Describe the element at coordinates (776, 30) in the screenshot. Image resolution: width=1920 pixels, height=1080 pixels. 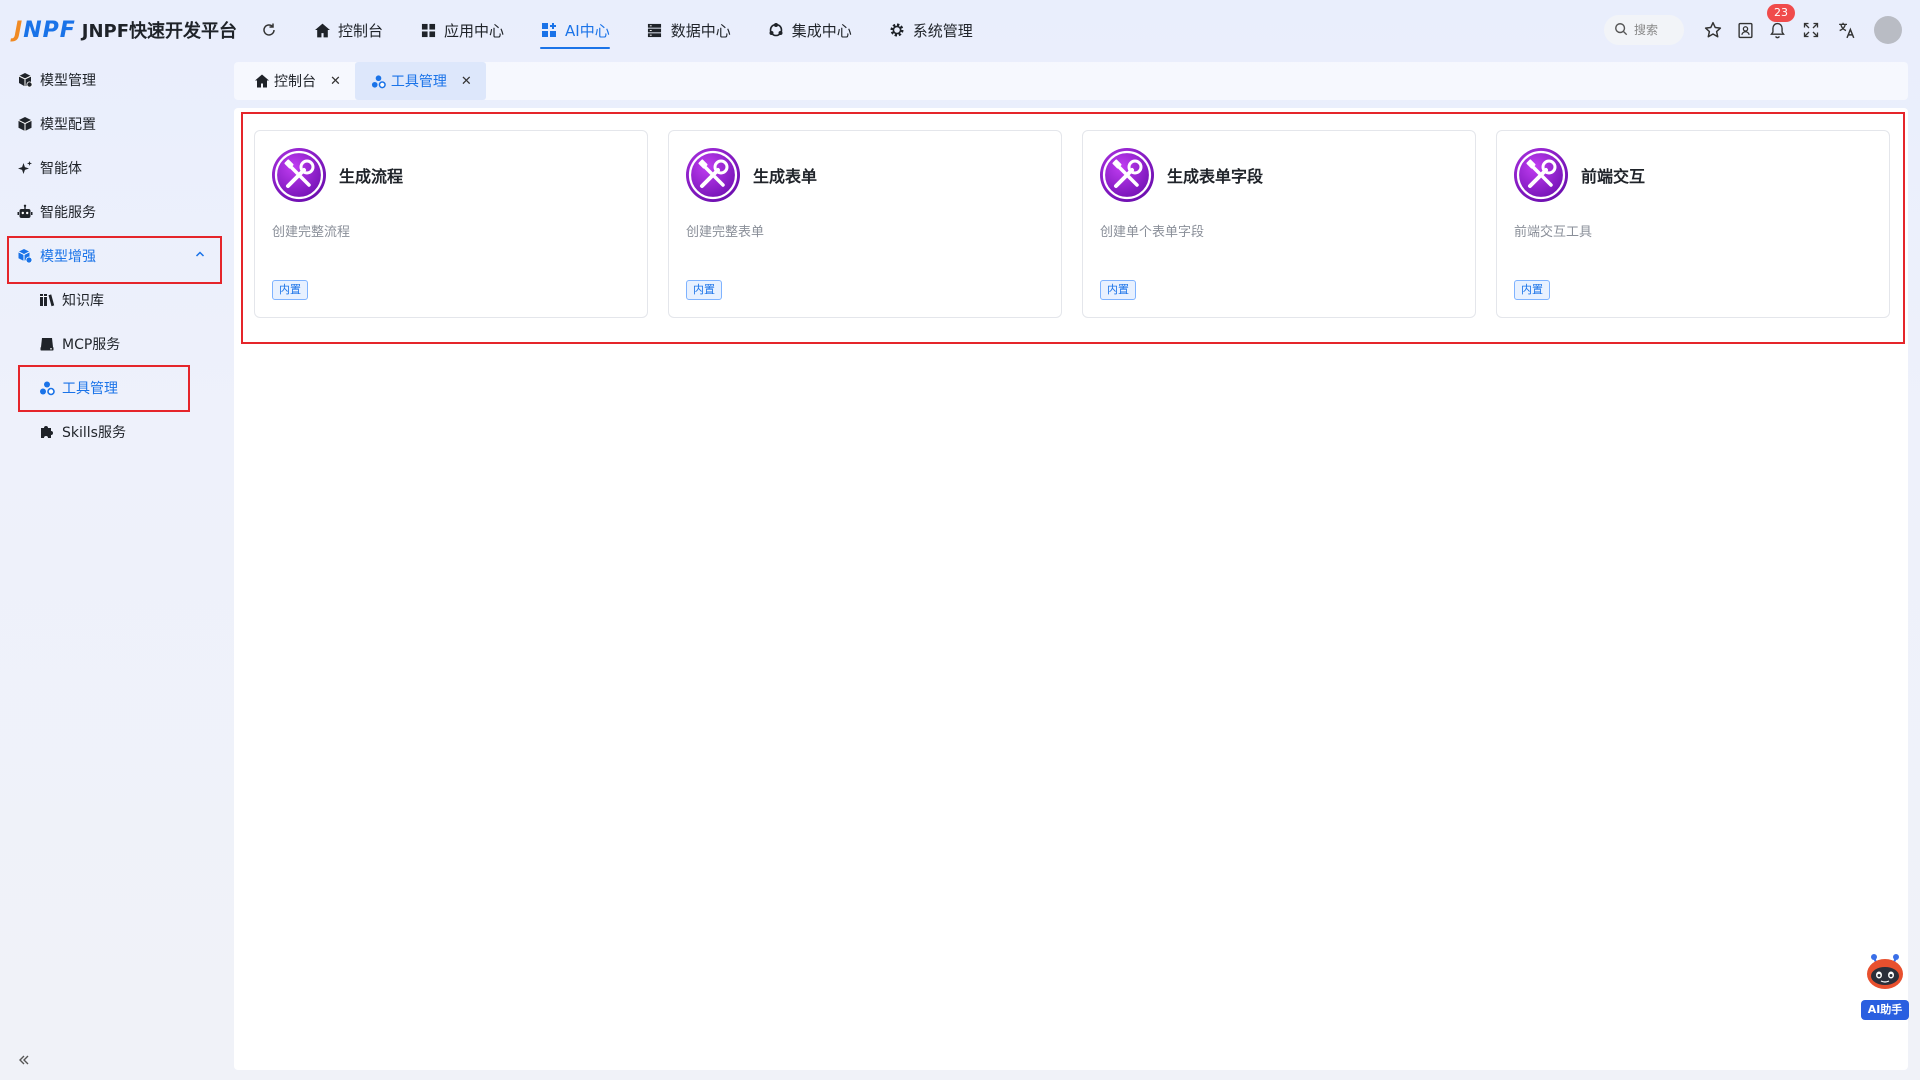
I see `integration-icon` at that location.